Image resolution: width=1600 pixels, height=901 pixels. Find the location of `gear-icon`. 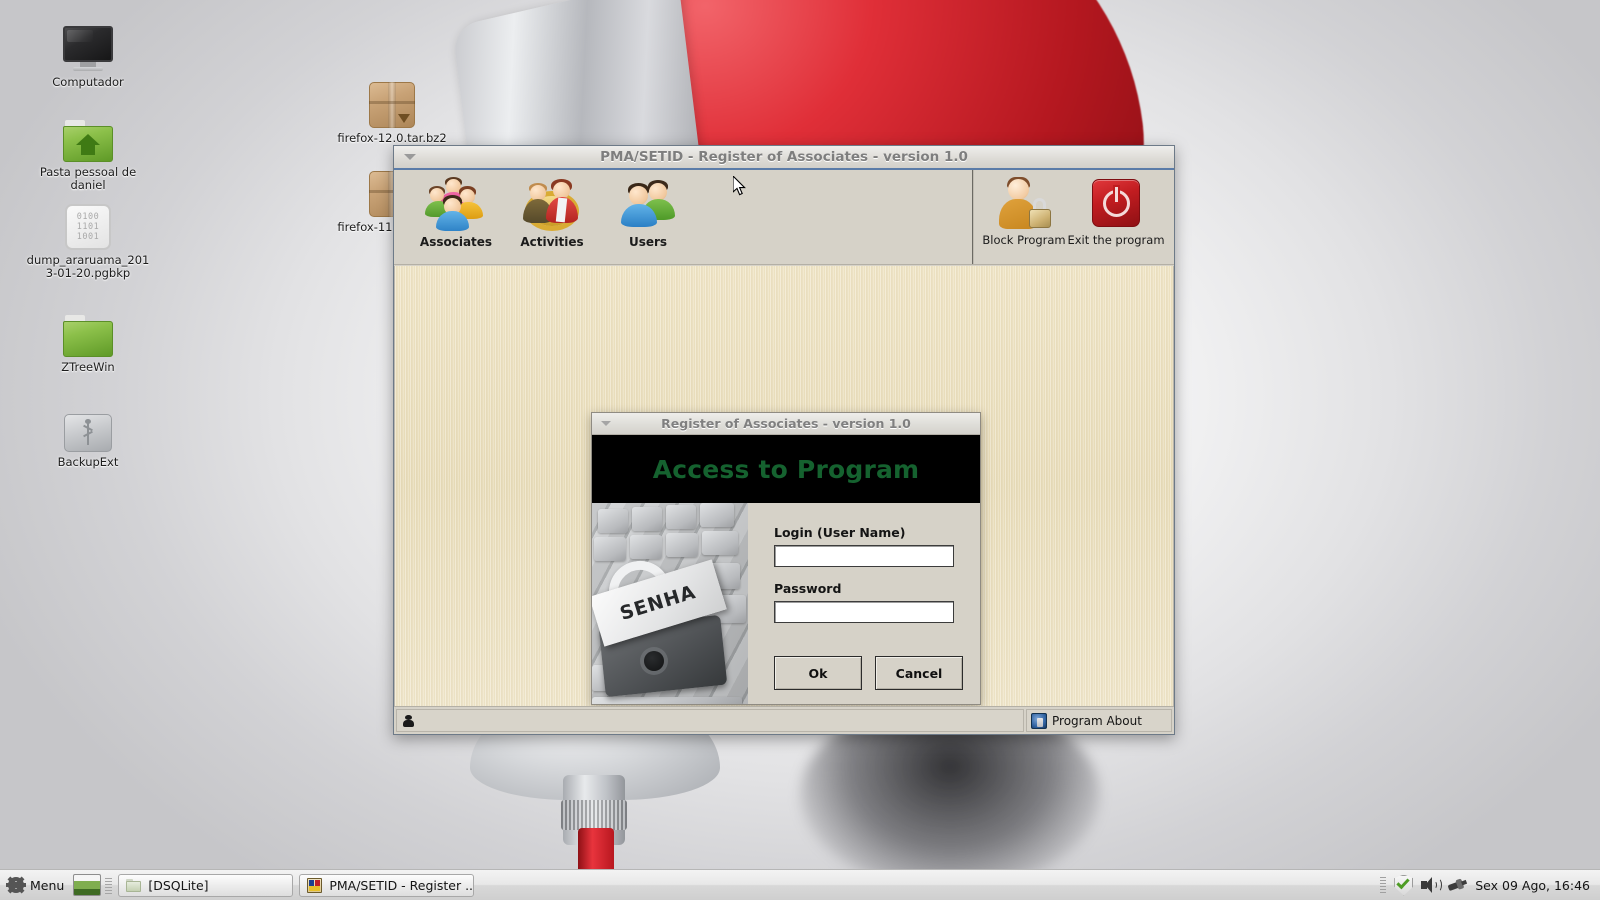

gear-icon is located at coordinates (16, 885).